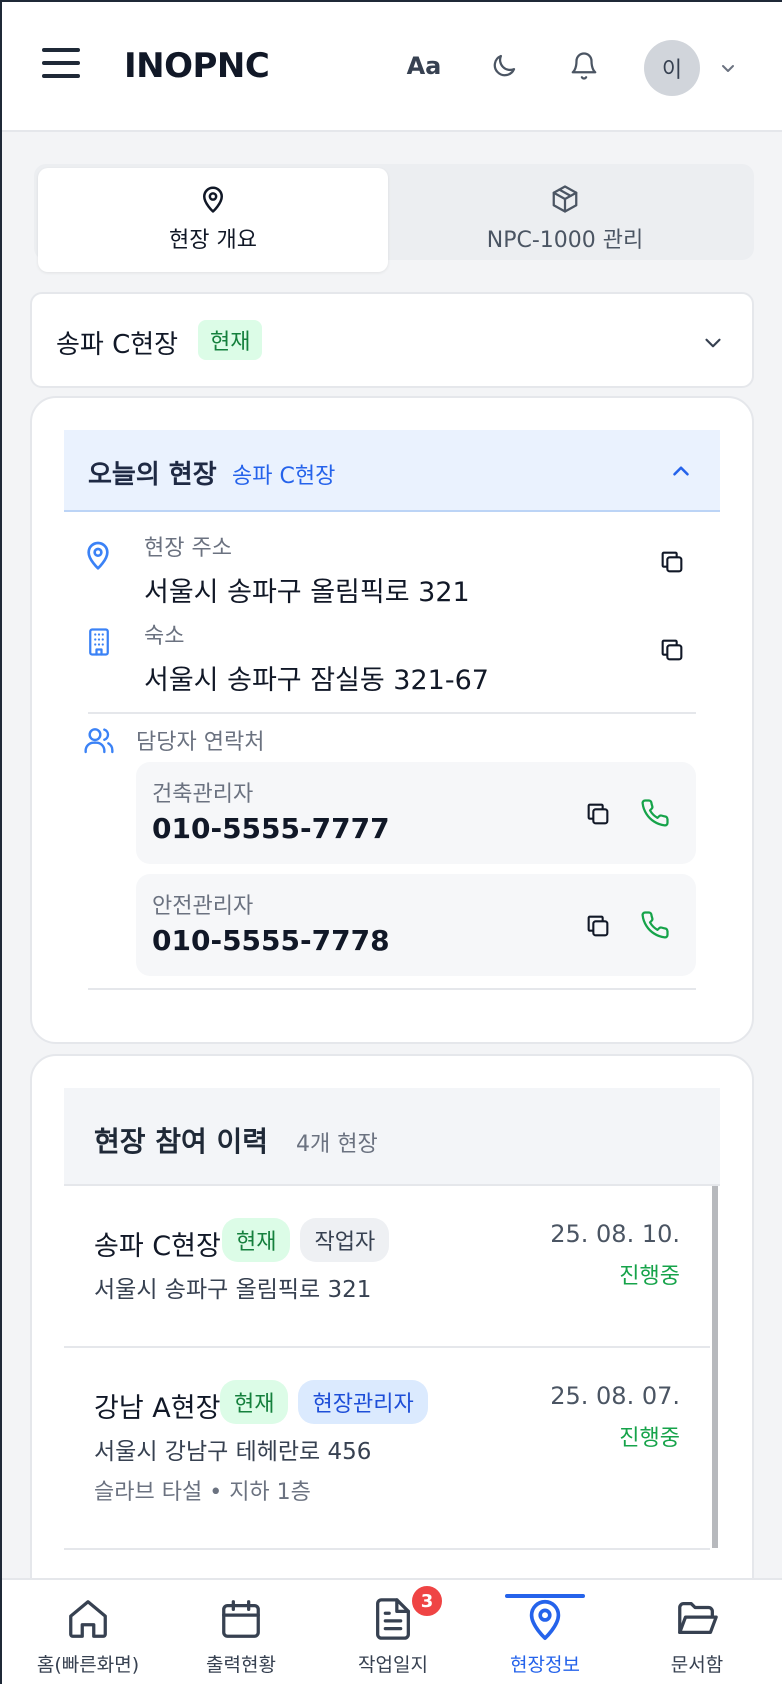  I want to click on dark-mode-icon, so click(504, 66).